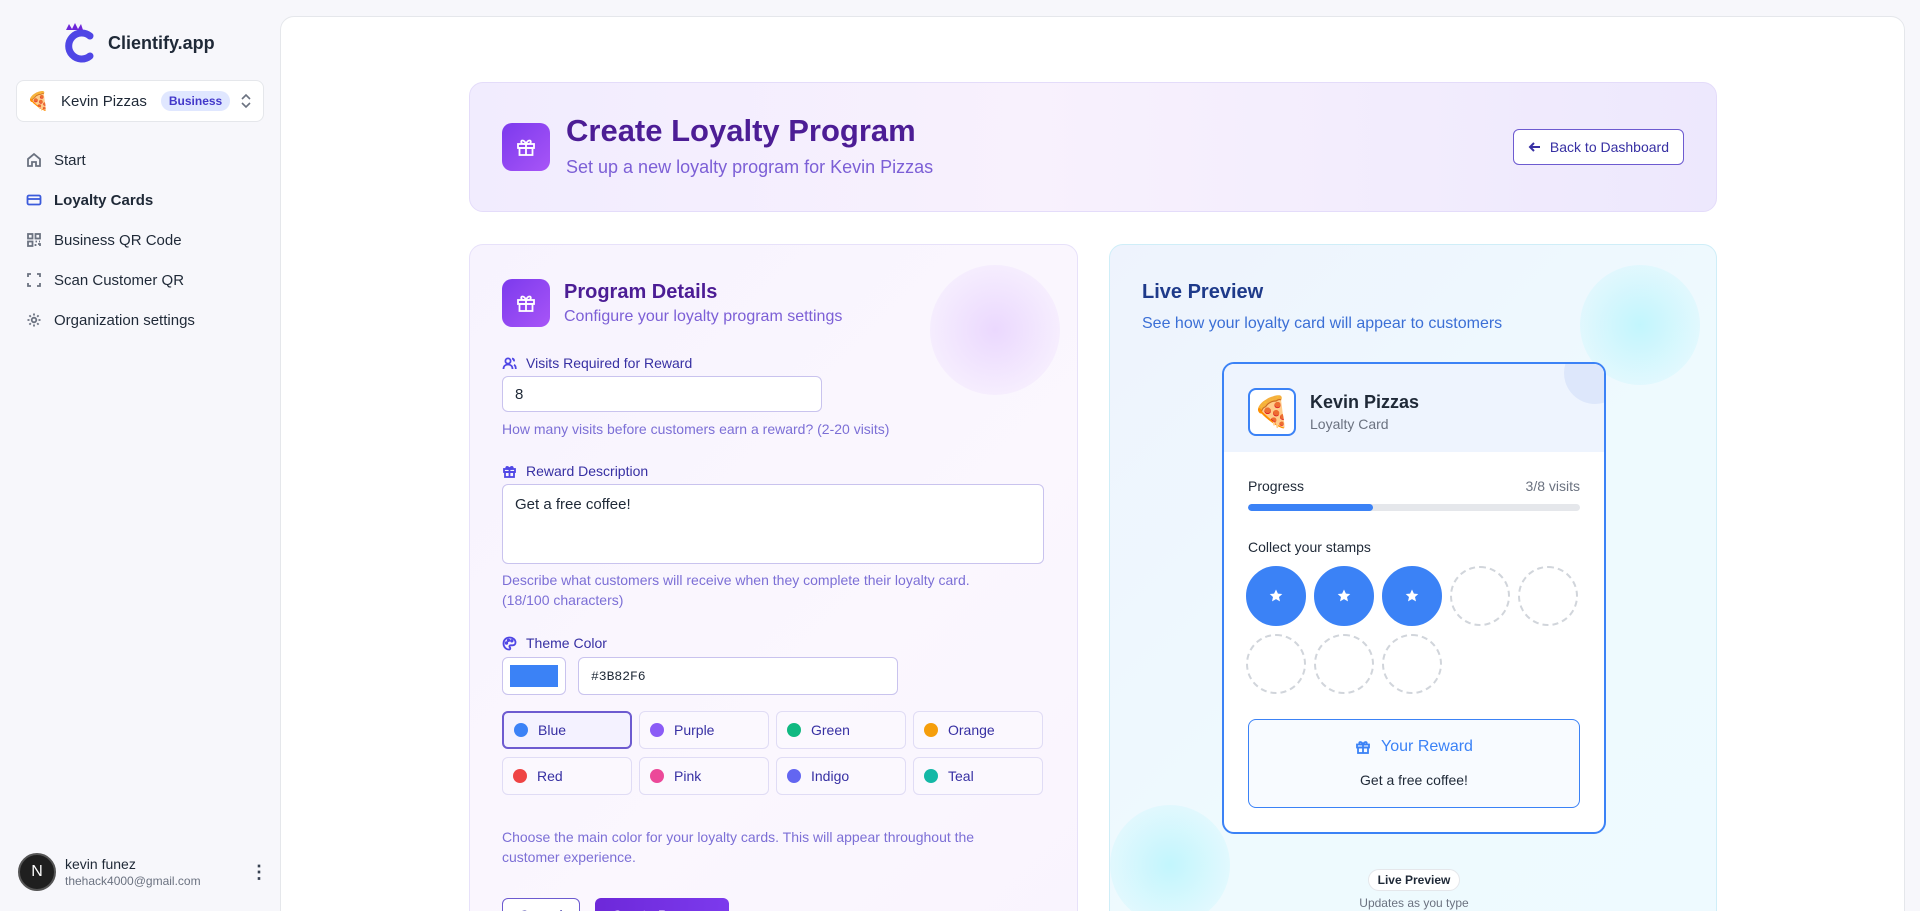 The image size is (1920, 911). Describe the element at coordinates (140, 160) in the screenshot. I see `sidebar-item-start: Start` at that location.